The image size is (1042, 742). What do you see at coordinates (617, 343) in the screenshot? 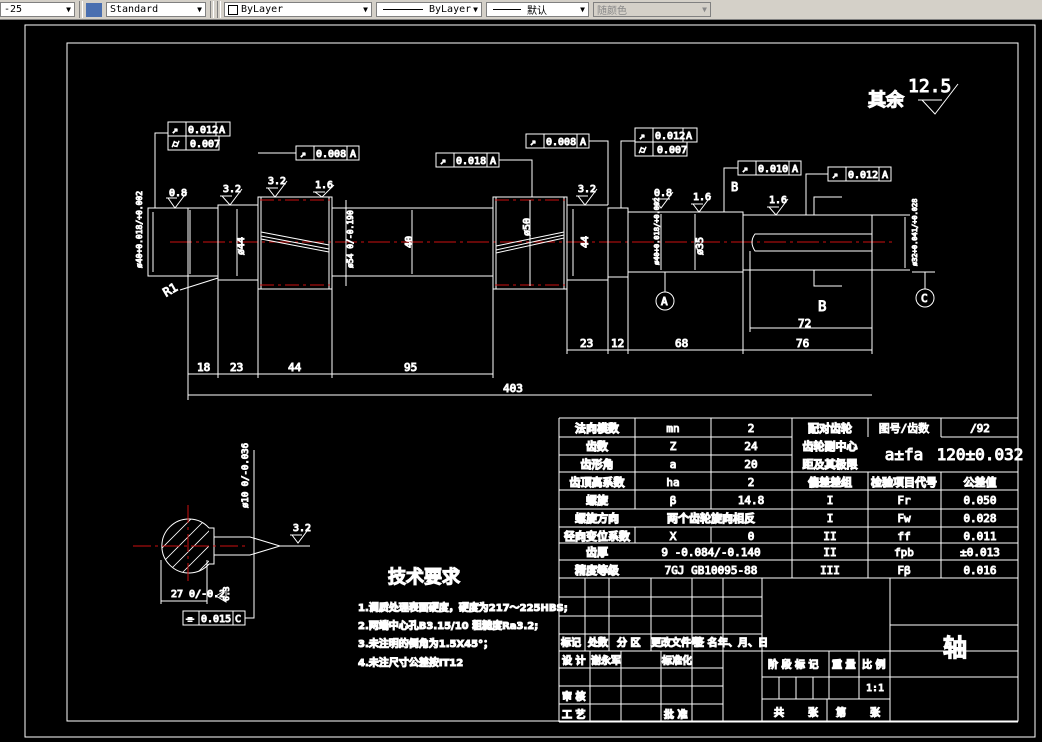
I see `dim-12: 12` at bounding box center [617, 343].